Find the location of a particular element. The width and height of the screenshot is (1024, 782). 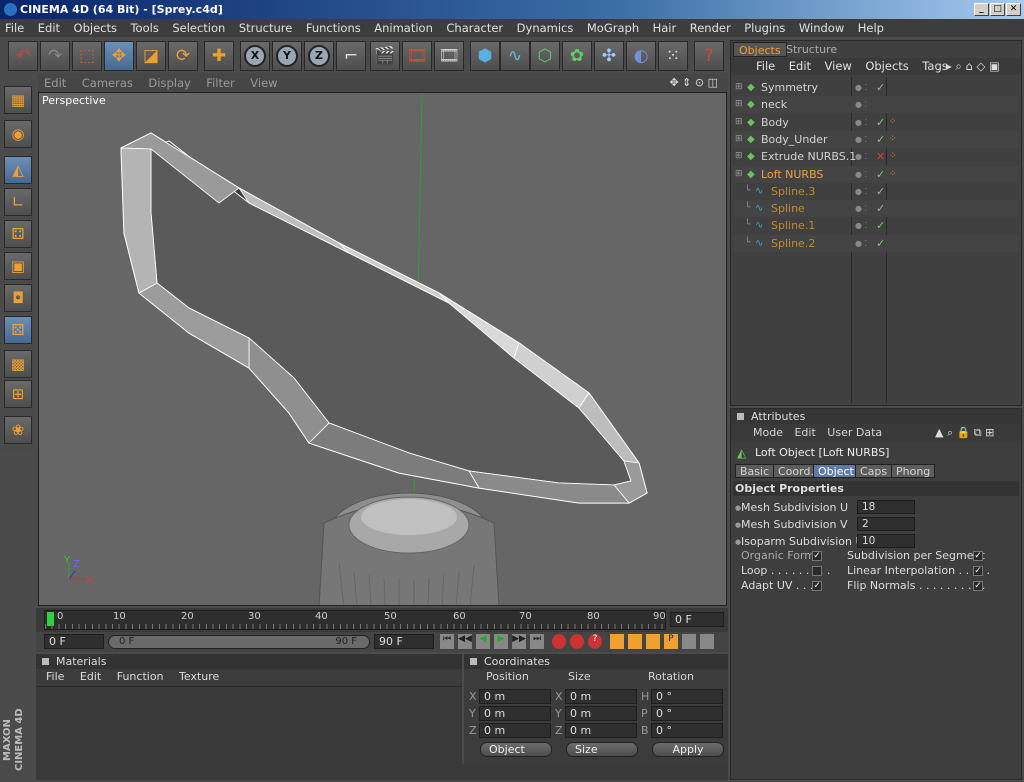

menu-edit: Edit is located at coordinates (49, 28).